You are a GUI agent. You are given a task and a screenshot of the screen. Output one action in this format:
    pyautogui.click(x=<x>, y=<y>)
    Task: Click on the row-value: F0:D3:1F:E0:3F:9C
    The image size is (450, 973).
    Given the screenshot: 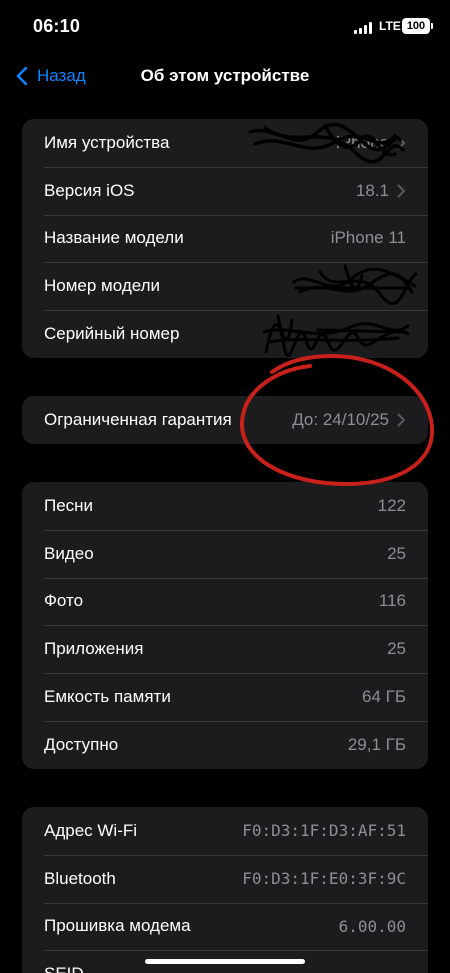 What is the action you would take?
    pyautogui.click(x=324, y=879)
    